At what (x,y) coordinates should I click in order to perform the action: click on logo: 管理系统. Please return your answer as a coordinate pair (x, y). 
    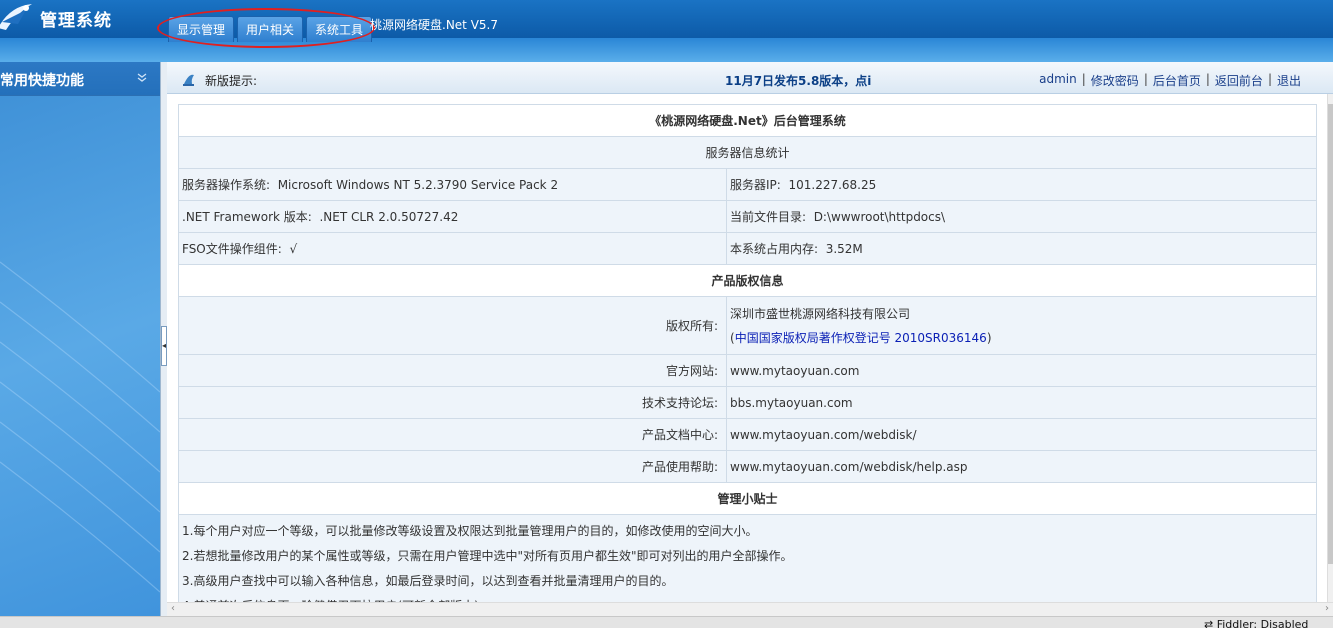
    Looking at the image, I should click on (80, 31).